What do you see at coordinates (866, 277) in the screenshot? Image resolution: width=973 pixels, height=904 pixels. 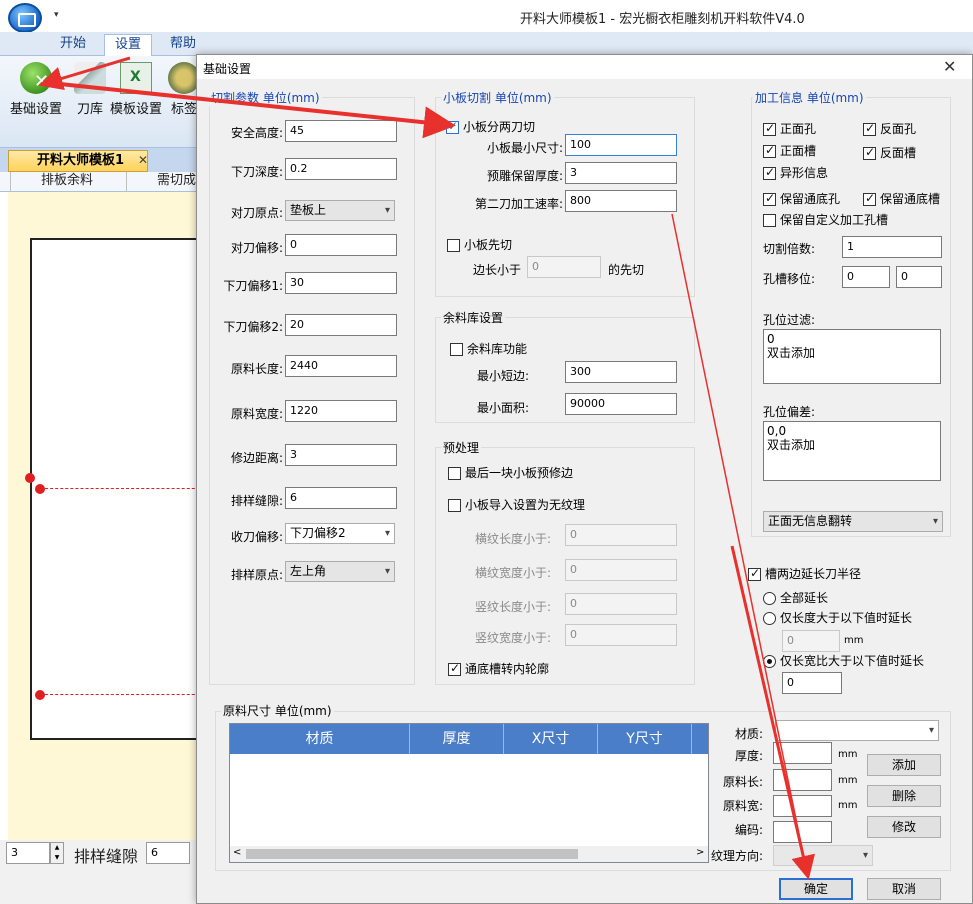 I see `hole-shift-x-input: 0` at bounding box center [866, 277].